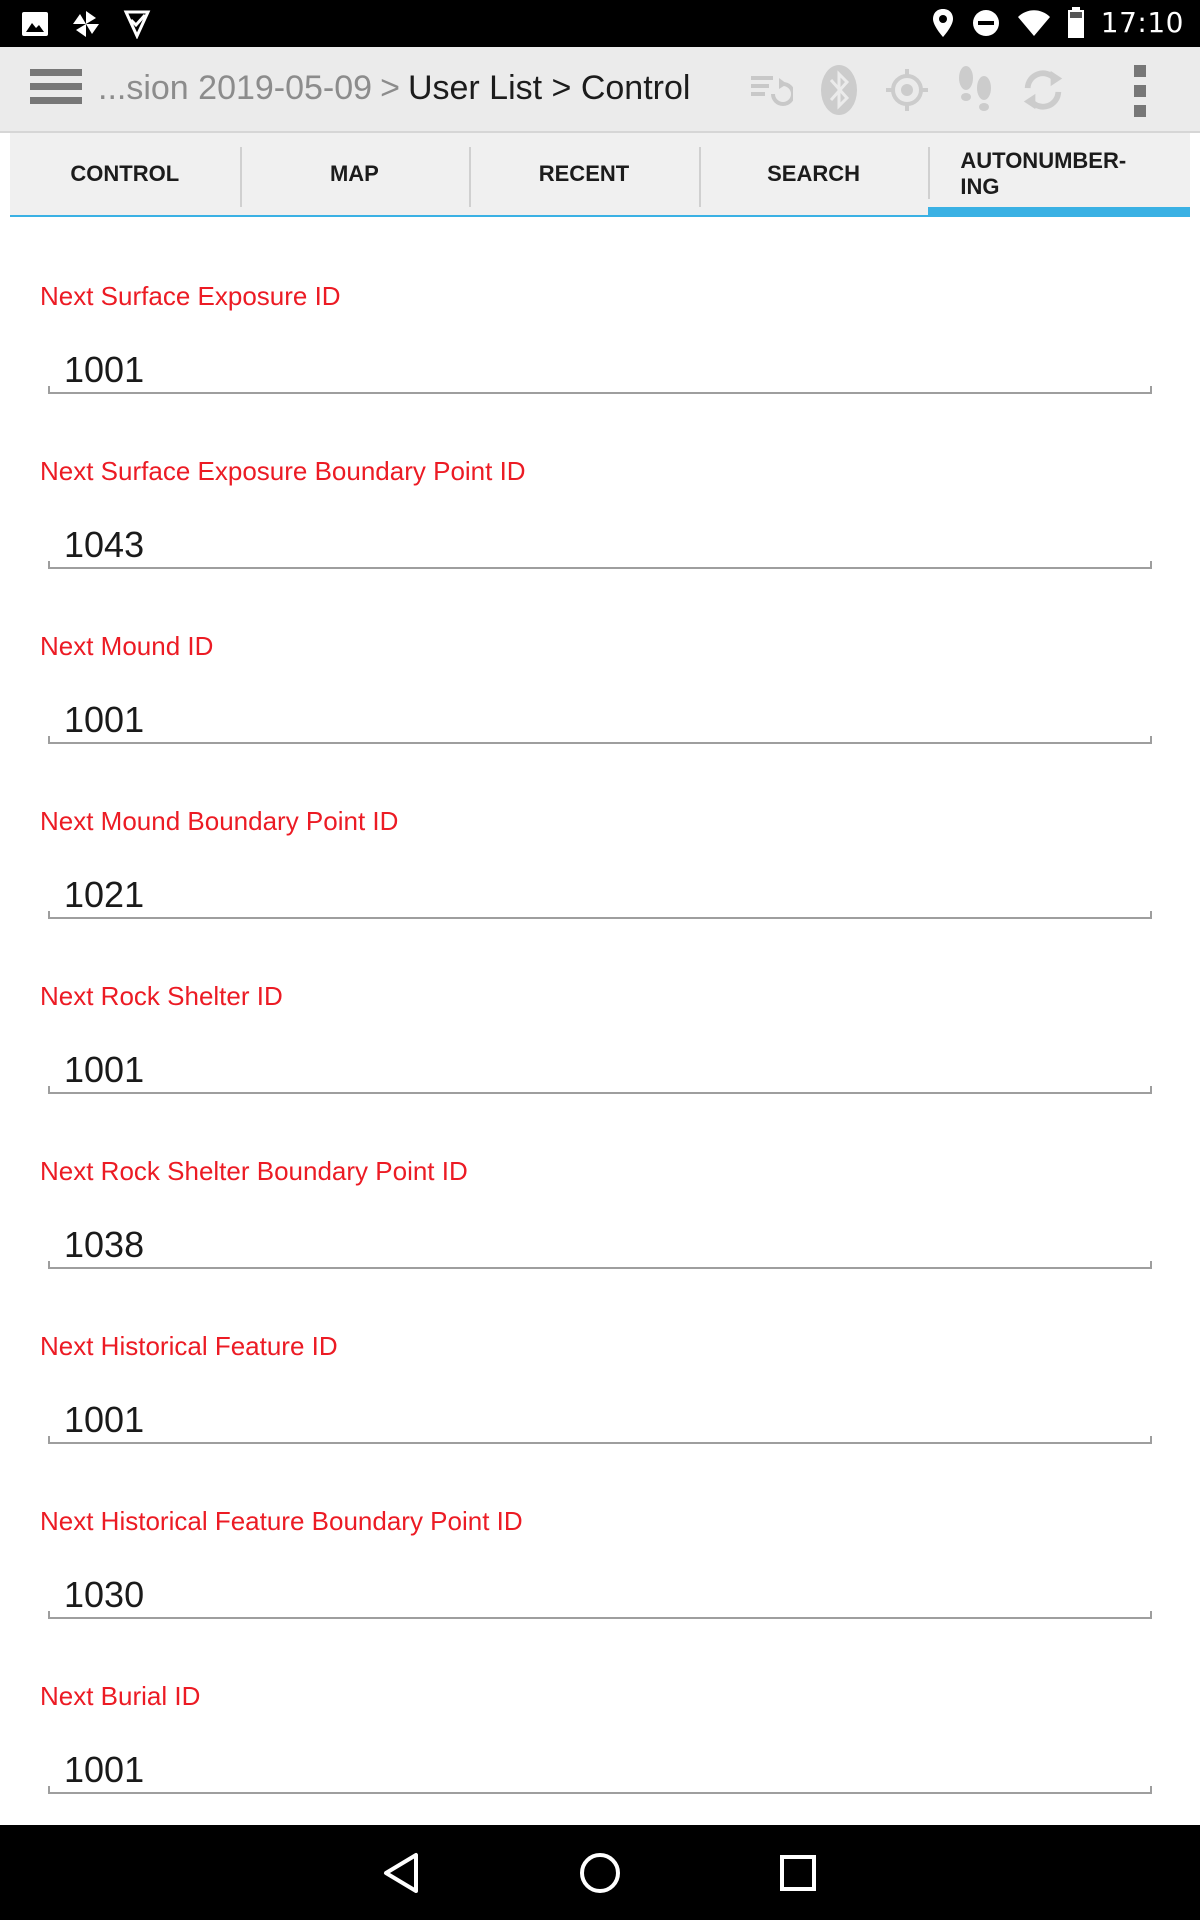 This screenshot has height=1920, width=1200. I want to click on status-left-icons, so click(86, 24).